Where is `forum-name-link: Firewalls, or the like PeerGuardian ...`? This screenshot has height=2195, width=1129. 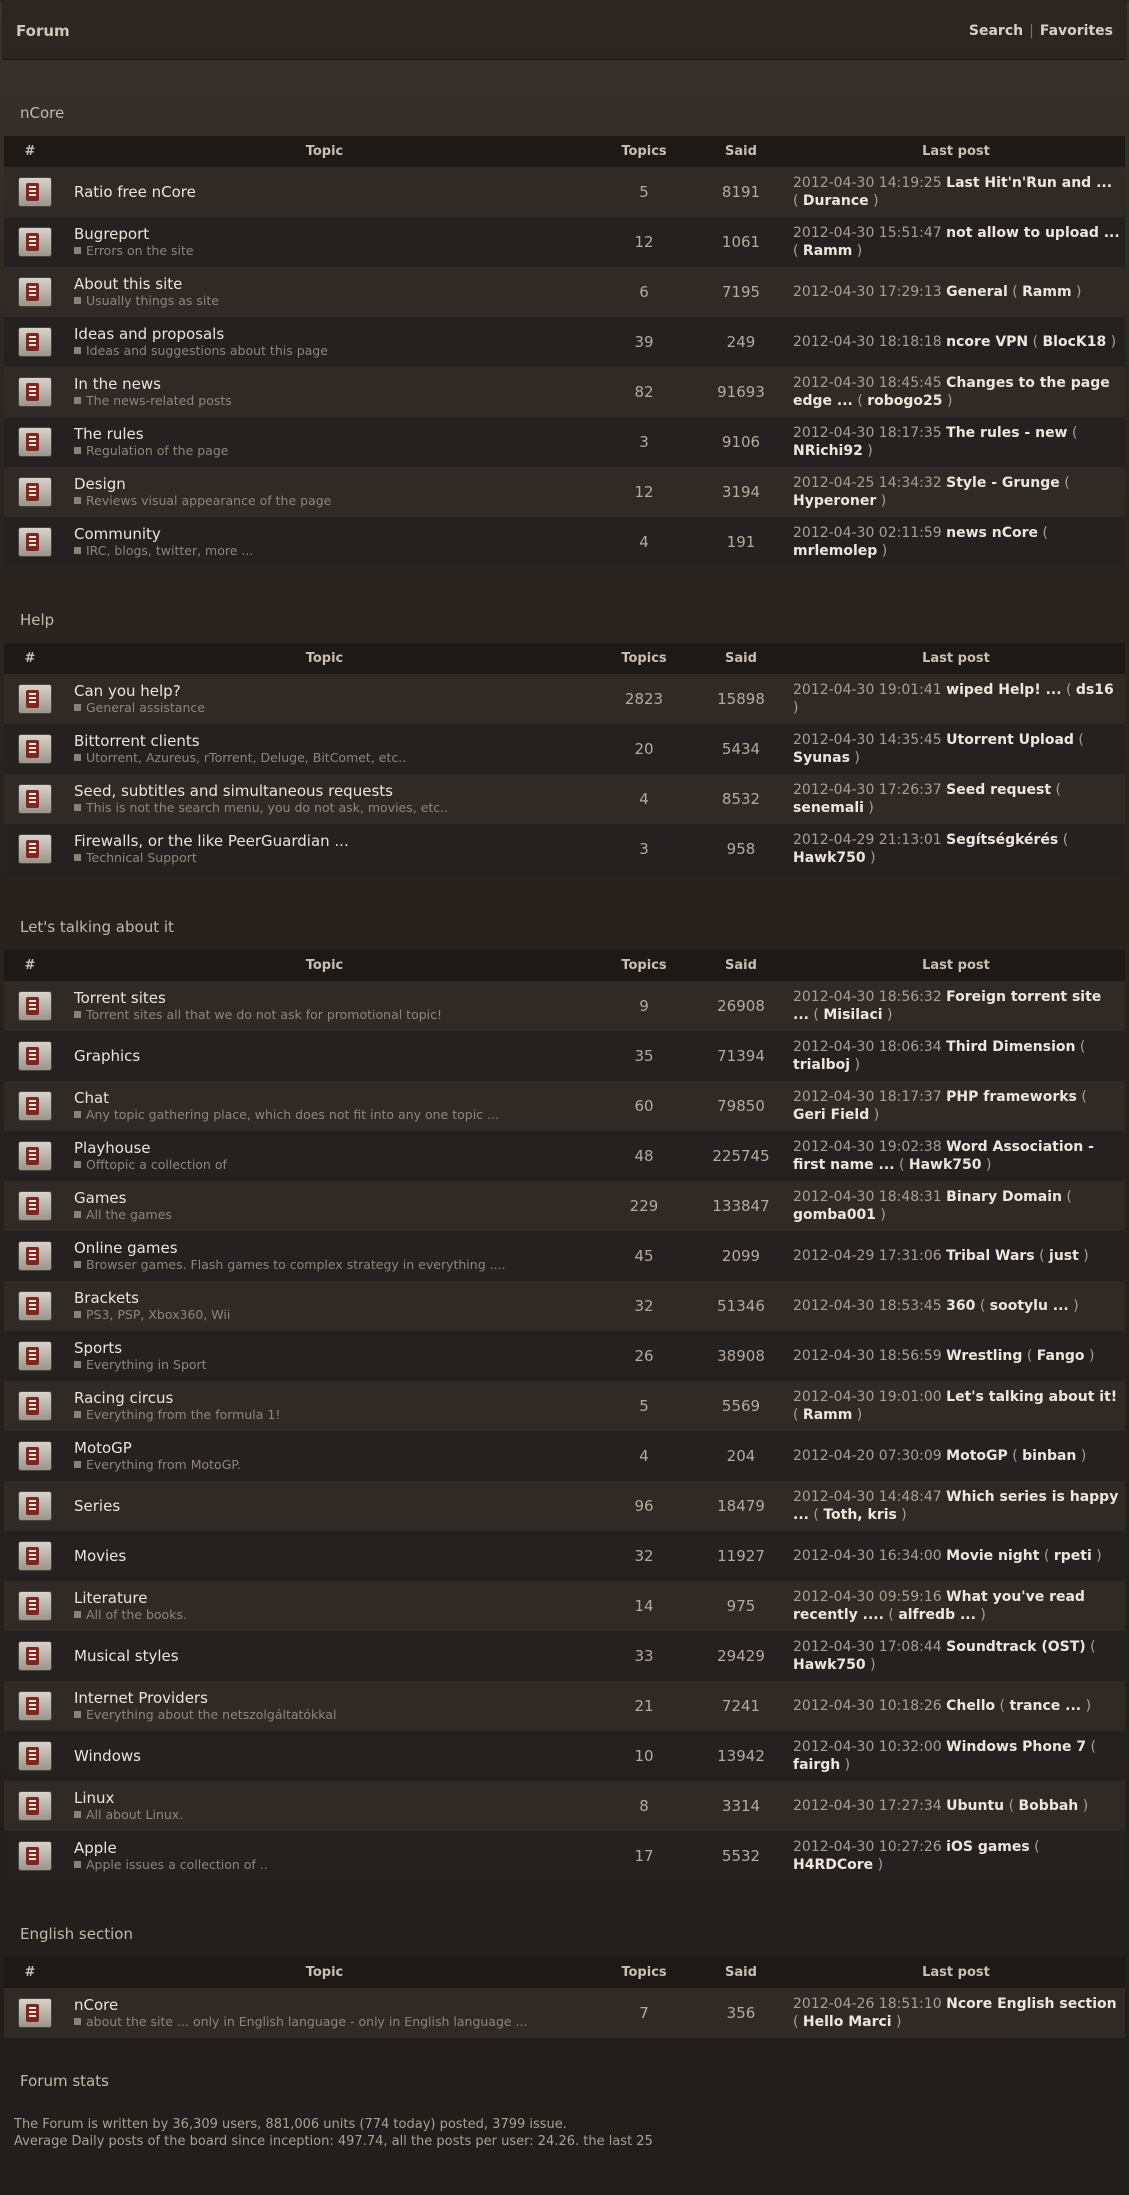 forum-name-link: Firewalls, or the like PeerGuardian ... is located at coordinates (333, 841).